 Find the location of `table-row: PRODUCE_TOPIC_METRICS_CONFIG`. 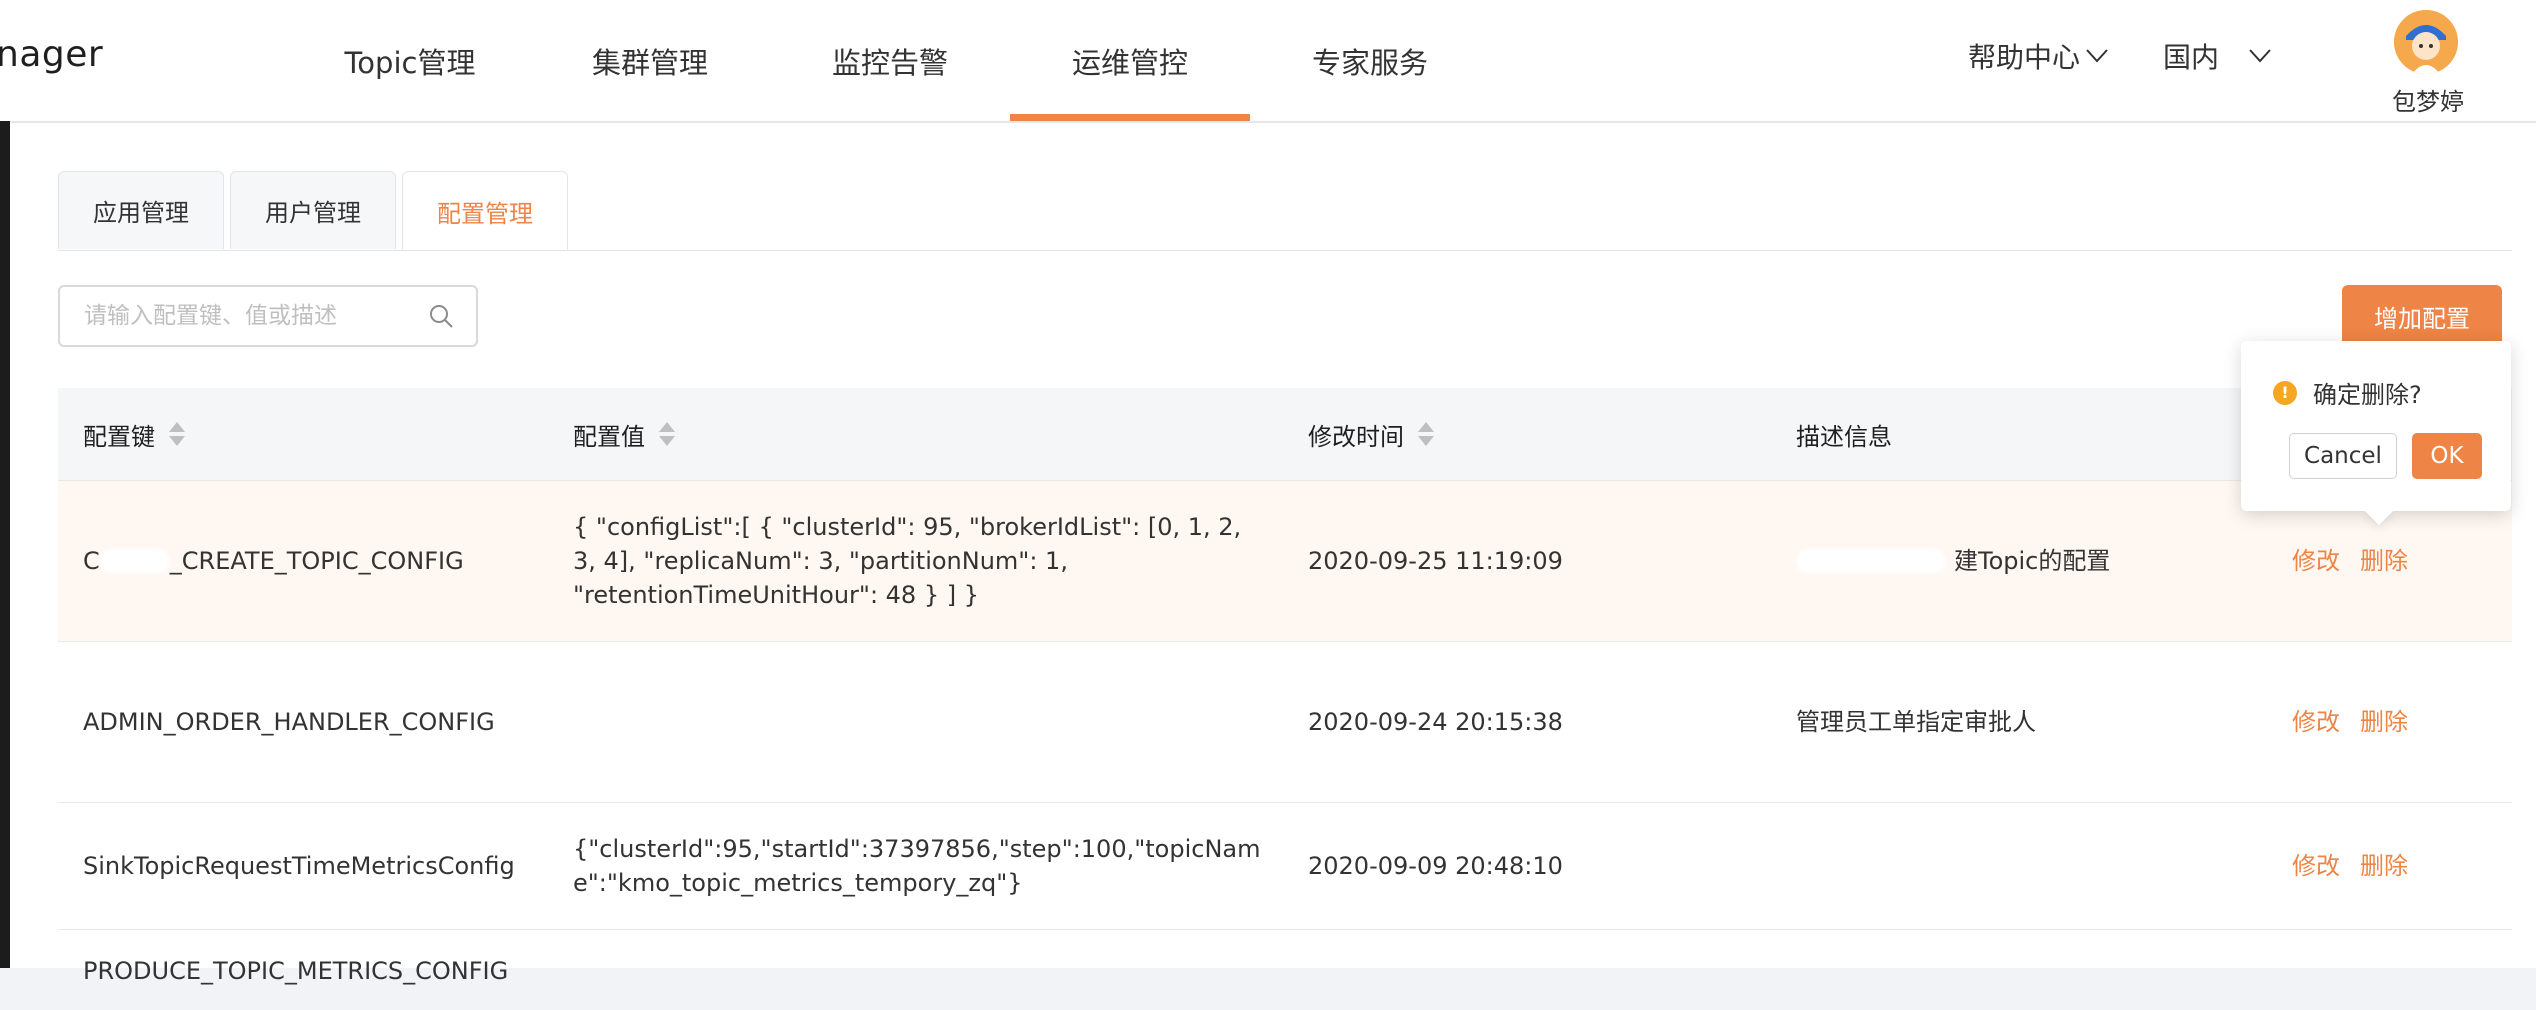

table-row: PRODUCE_TOPIC_METRICS_CONFIG is located at coordinates (1285, 970).